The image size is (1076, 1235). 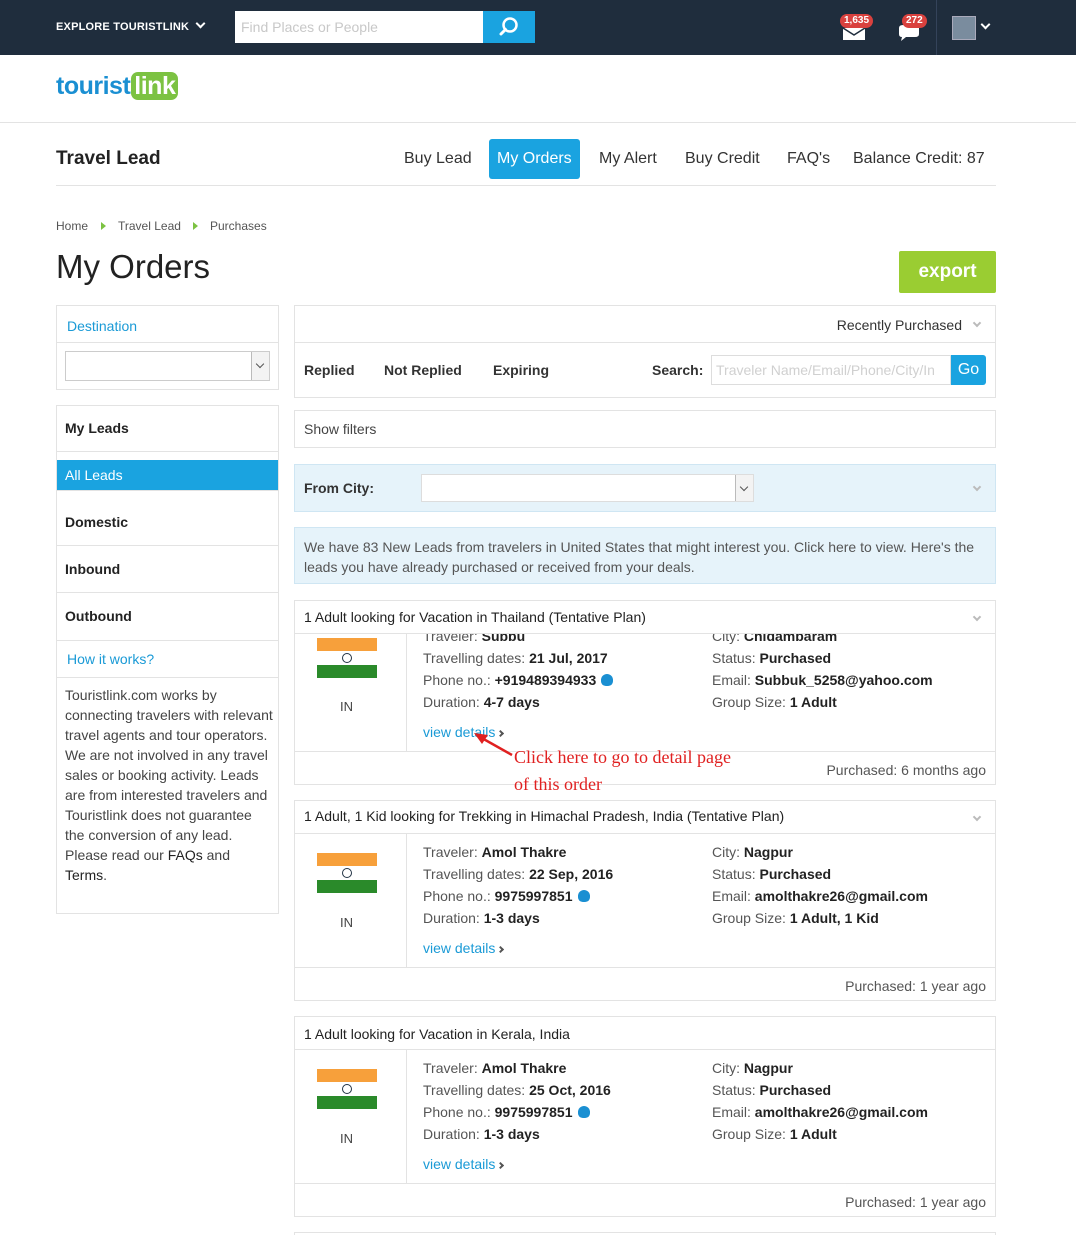 What do you see at coordinates (607, 680) in the screenshot?
I see `verified-icon` at bounding box center [607, 680].